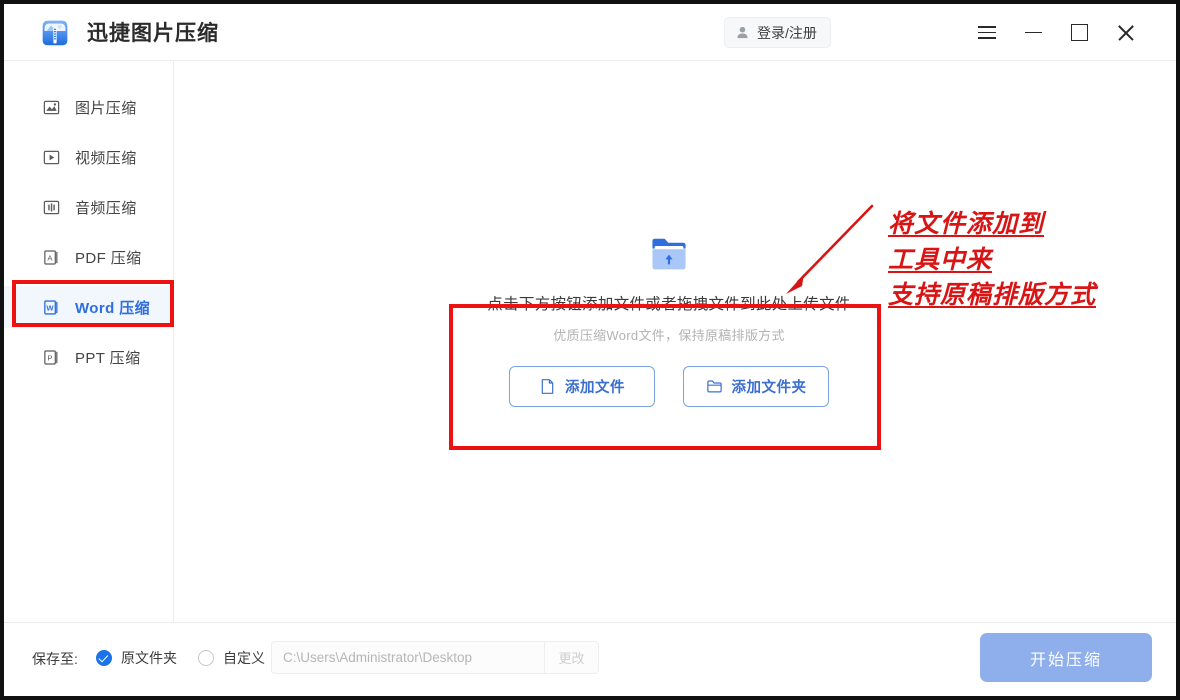 Image resolution: width=1180 pixels, height=700 pixels. What do you see at coordinates (590, 32) in the screenshot?
I see `title-bar: 迅捷图片压缩 登录/注册` at bounding box center [590, 32].